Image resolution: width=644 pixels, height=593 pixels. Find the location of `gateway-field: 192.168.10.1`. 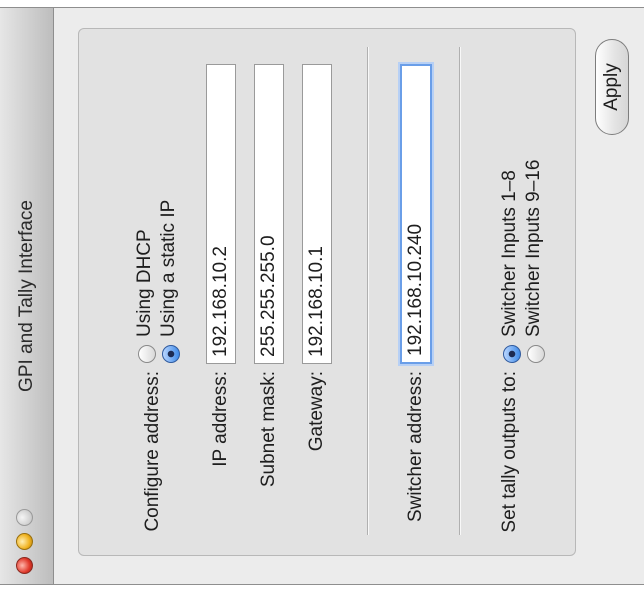

gateway-field: 192.168.10.1 is located at coordinates (317, 214).